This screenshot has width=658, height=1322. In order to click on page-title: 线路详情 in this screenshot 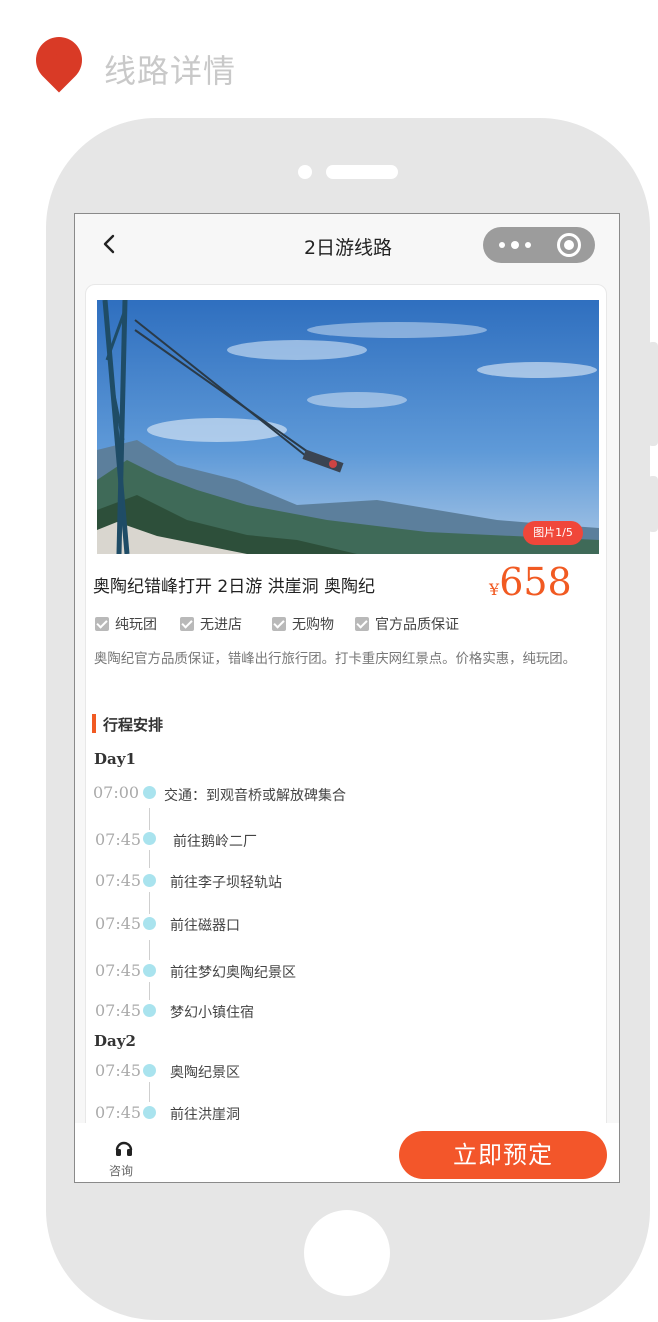, I will do `click(170, 71)`.